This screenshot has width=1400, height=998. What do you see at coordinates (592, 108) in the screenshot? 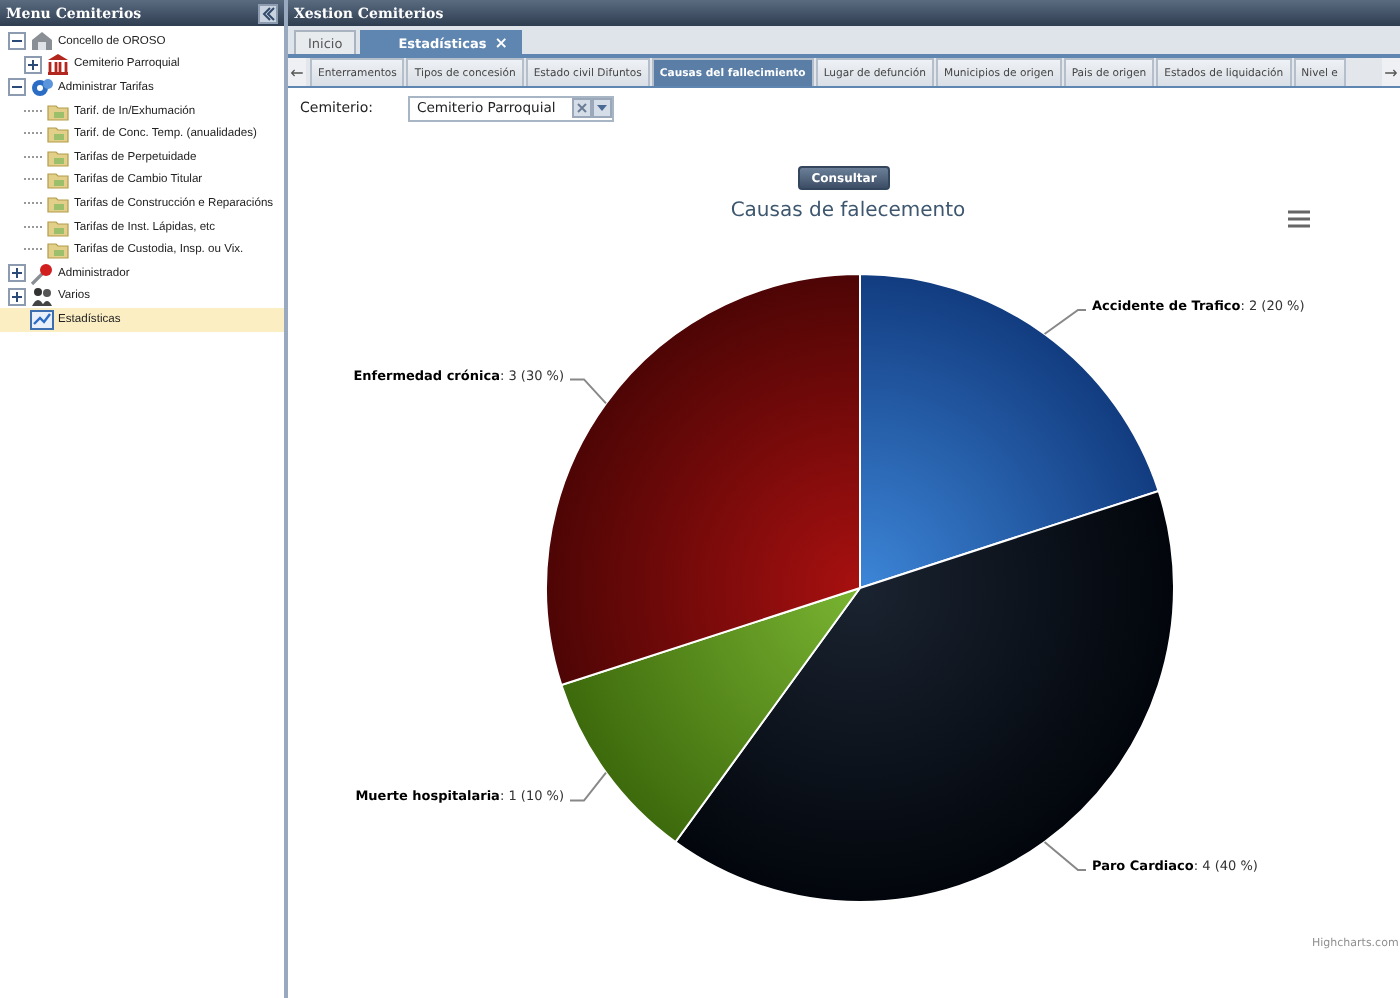
I see `dropdown-buttons-icon` at bounding box center [592, 108].